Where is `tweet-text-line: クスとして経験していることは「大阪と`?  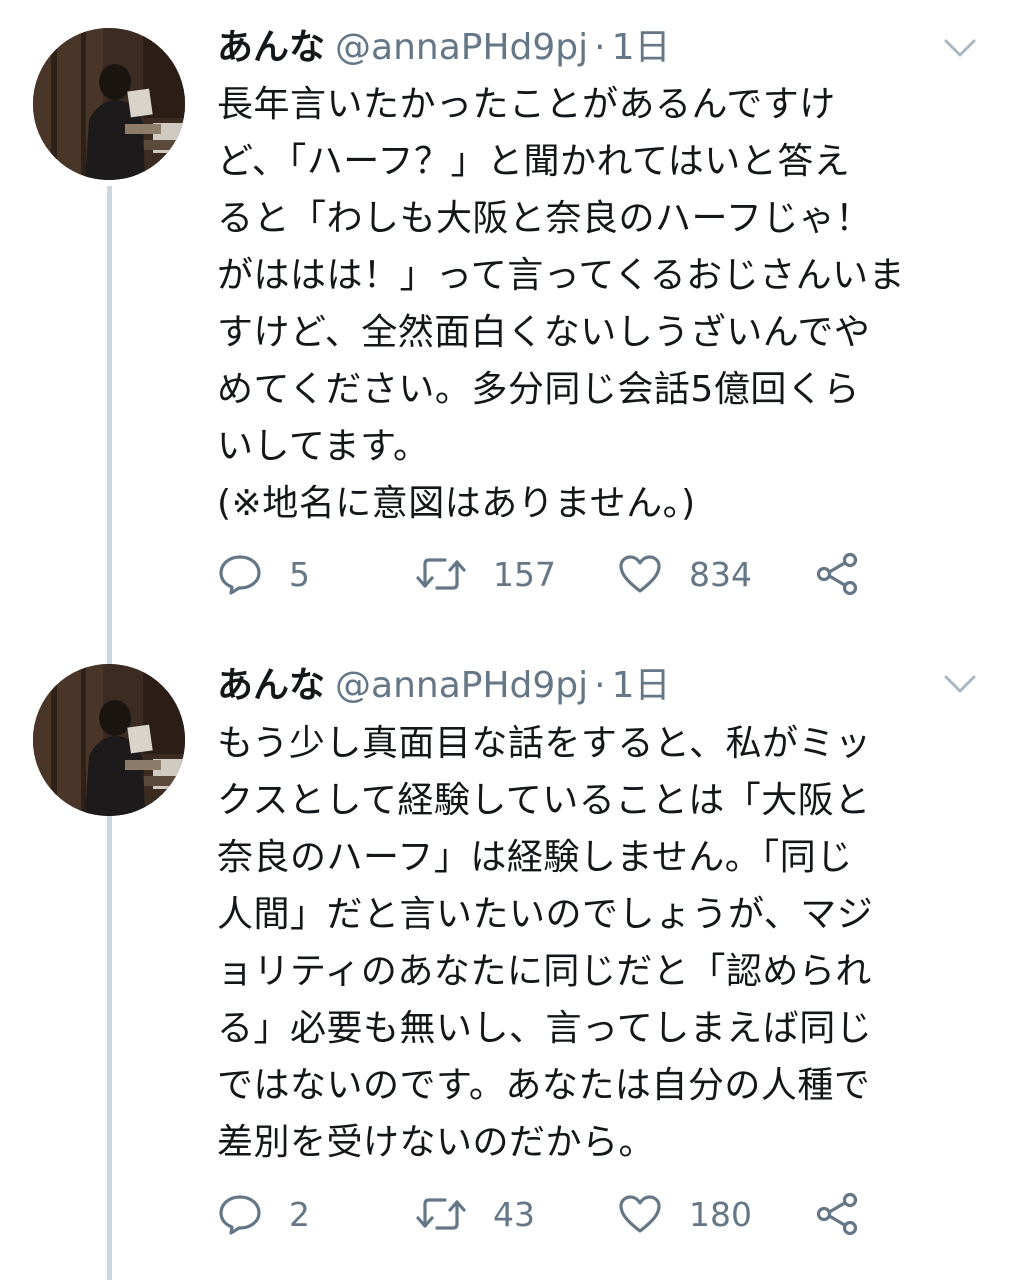
tweet-text-line: クスとして経験していることは「大阪と is located at coordinates (544, 800).